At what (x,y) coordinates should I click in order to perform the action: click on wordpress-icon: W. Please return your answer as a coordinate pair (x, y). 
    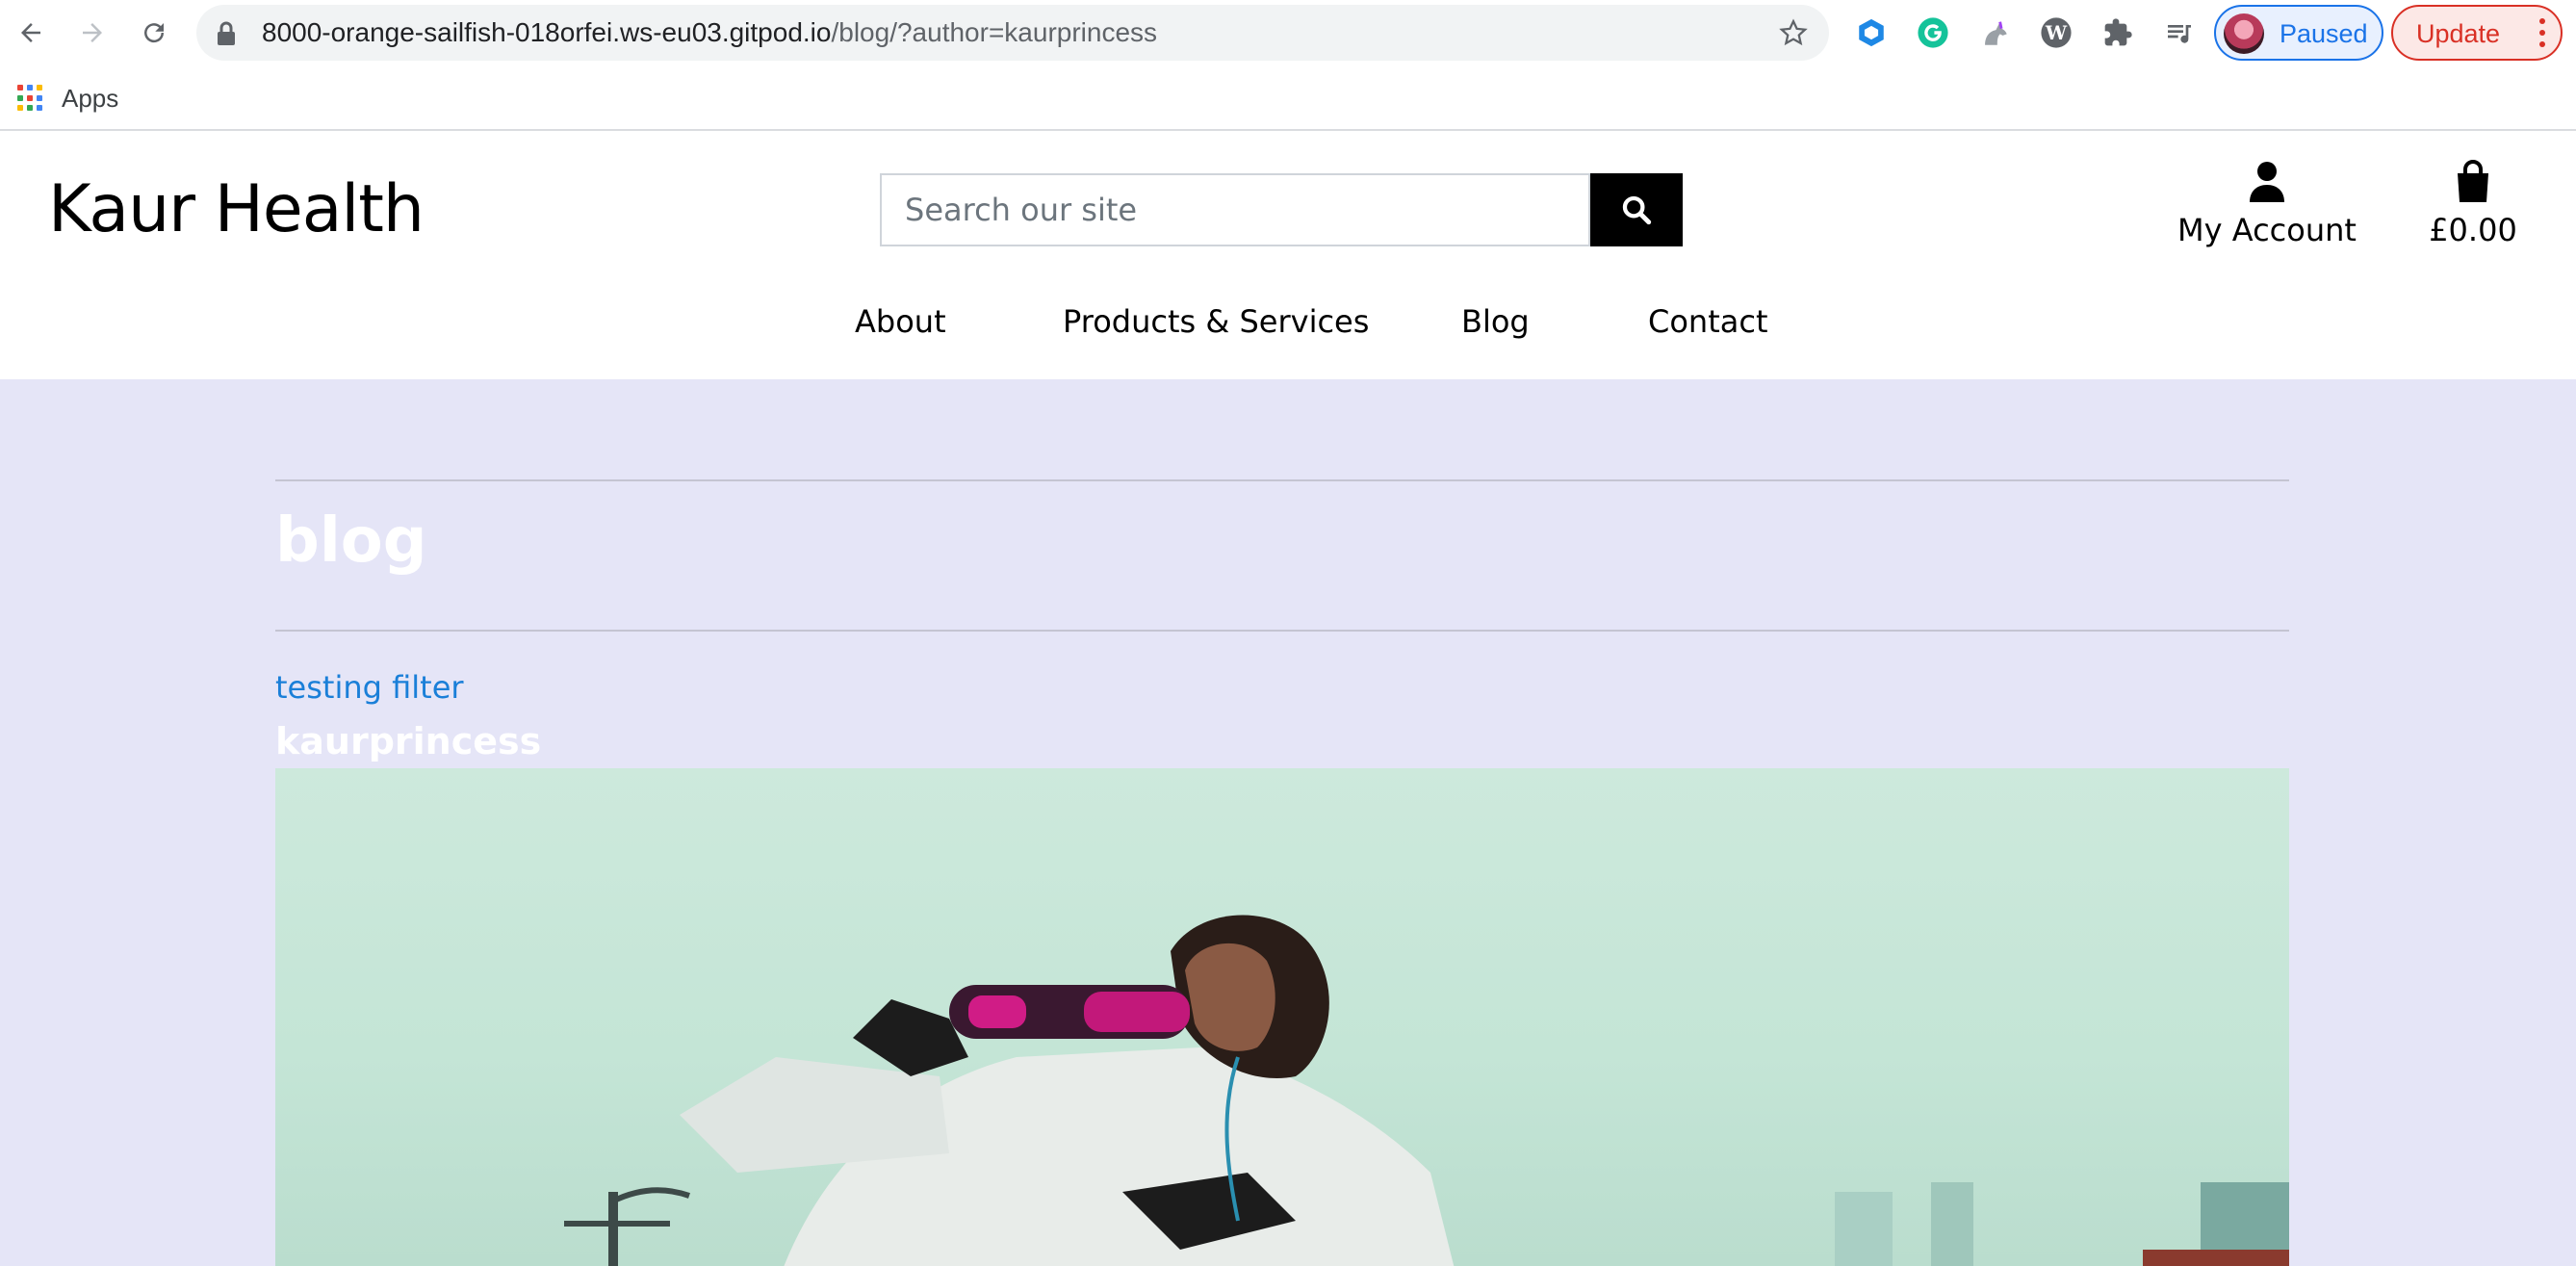
    Looking at the image, I should click on (2056, 32).